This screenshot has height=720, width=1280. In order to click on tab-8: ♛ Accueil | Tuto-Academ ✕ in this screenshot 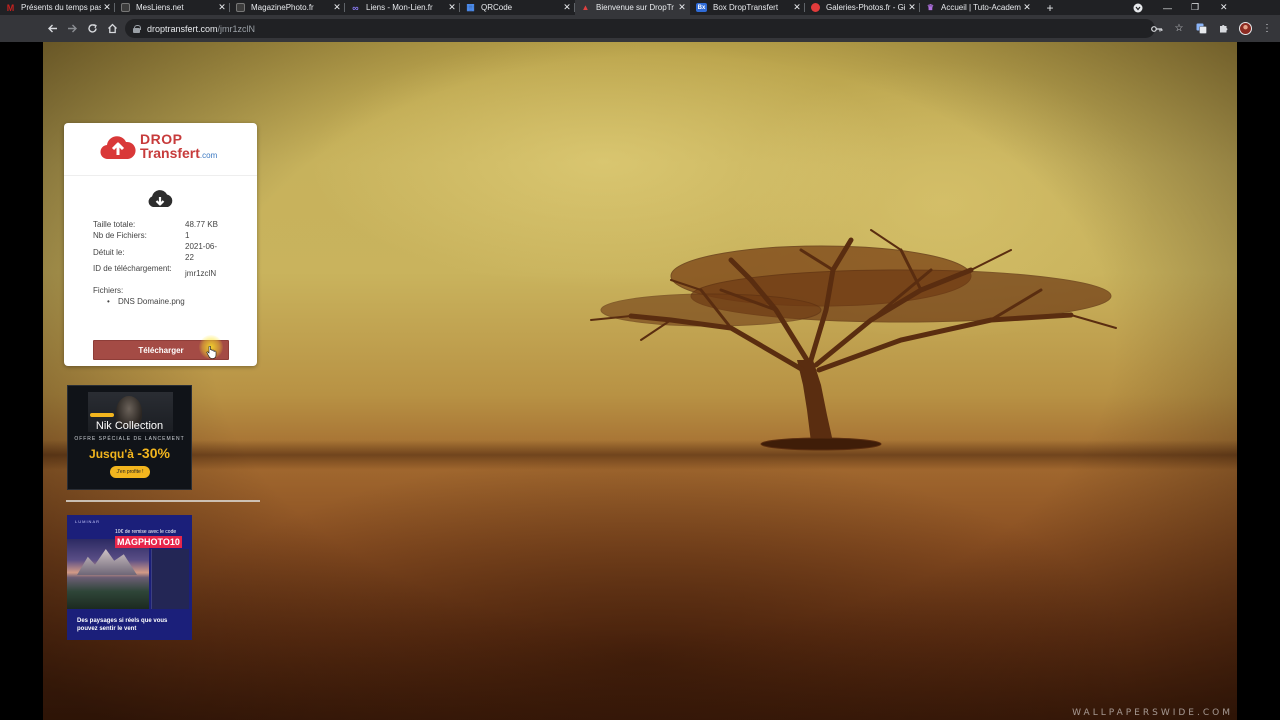, I will do `click(977, 7)`.